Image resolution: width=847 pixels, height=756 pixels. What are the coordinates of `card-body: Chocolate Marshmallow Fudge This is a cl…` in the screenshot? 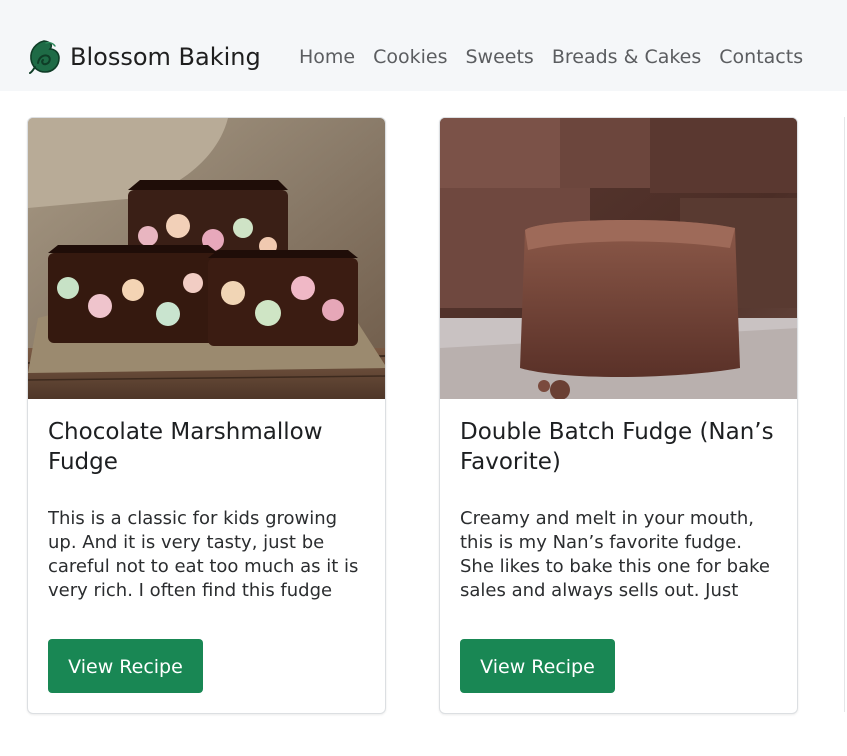 It's located at (206, 501).